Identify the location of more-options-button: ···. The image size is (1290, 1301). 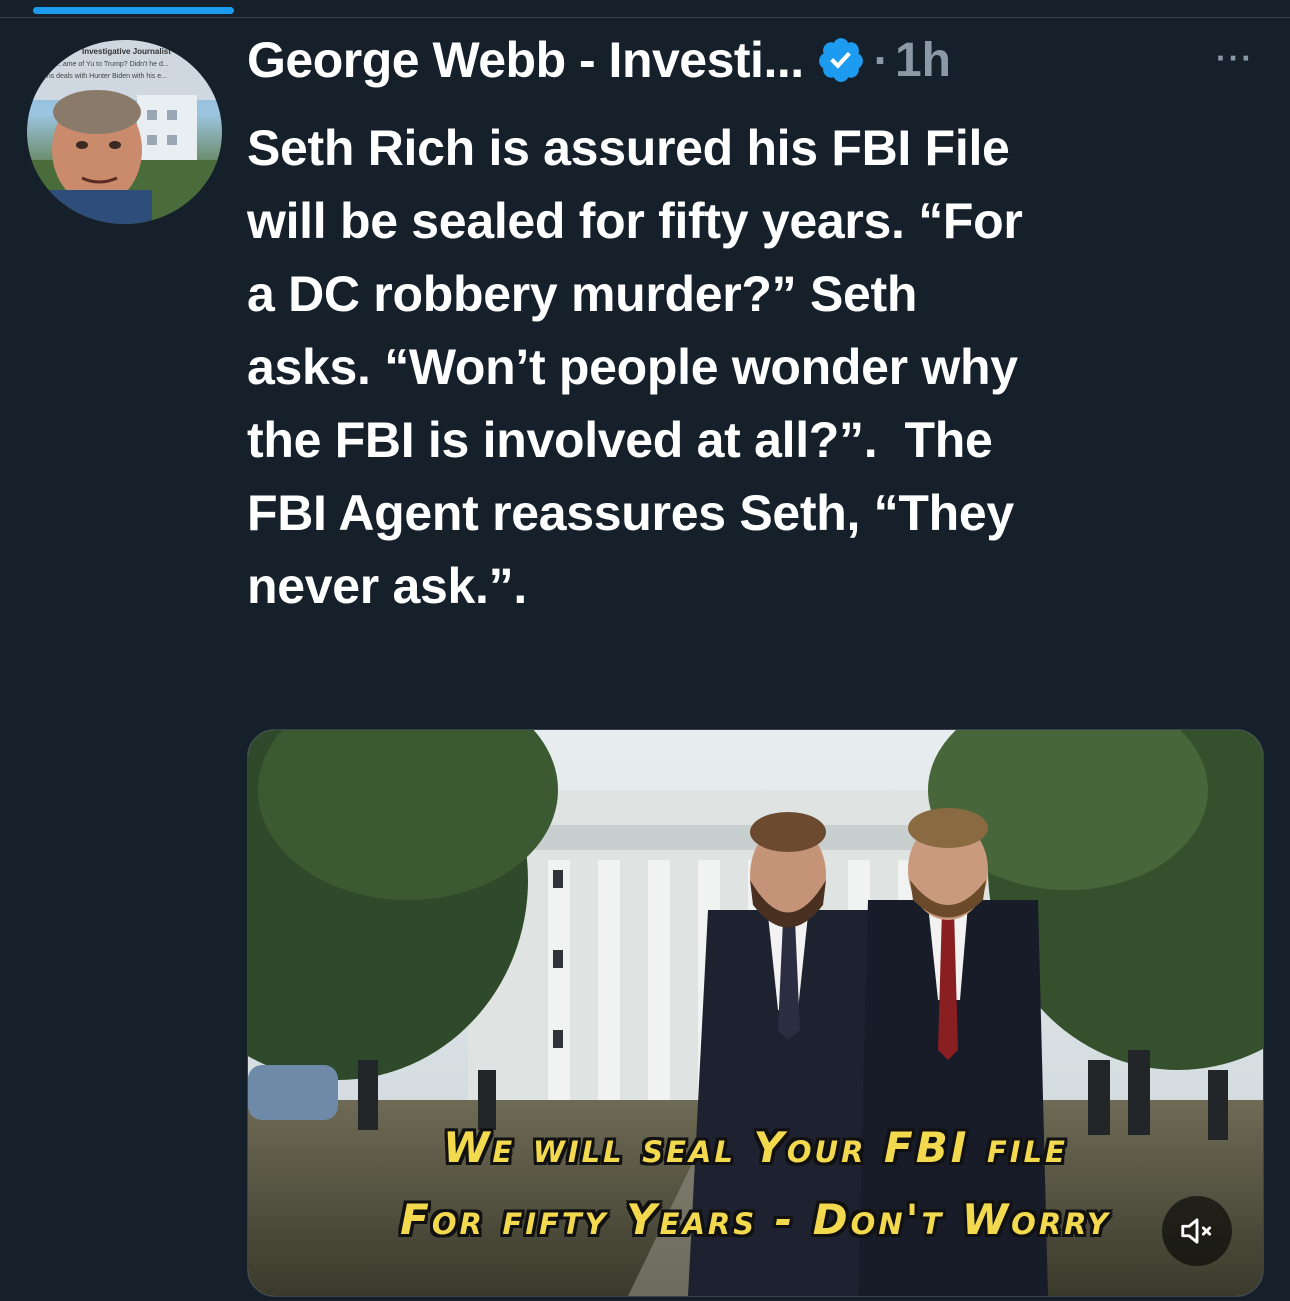
(1235, 58).